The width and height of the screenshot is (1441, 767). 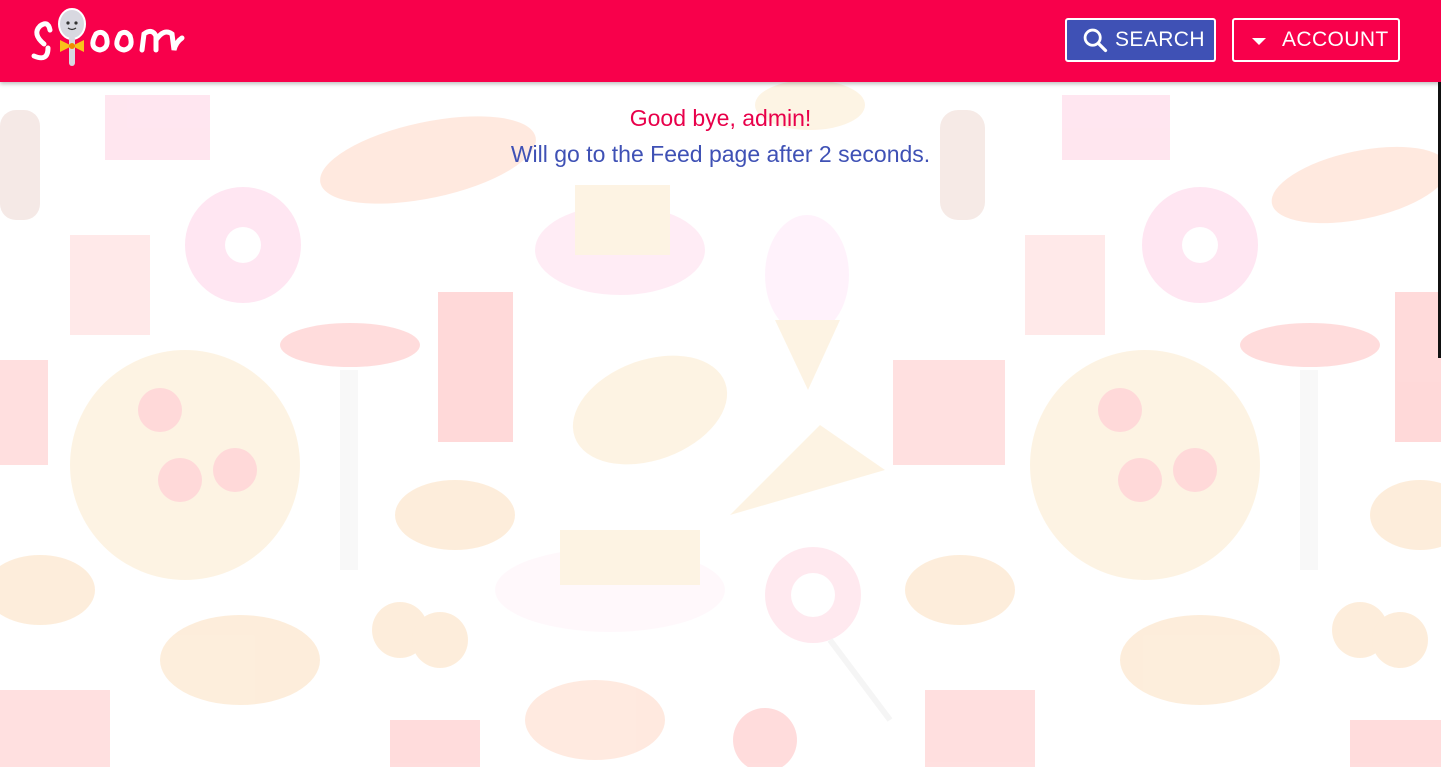 What do you see at coordinates (106, 39) in the screenshot?
I see `spoon-logo` at bounding box center [106, 39].